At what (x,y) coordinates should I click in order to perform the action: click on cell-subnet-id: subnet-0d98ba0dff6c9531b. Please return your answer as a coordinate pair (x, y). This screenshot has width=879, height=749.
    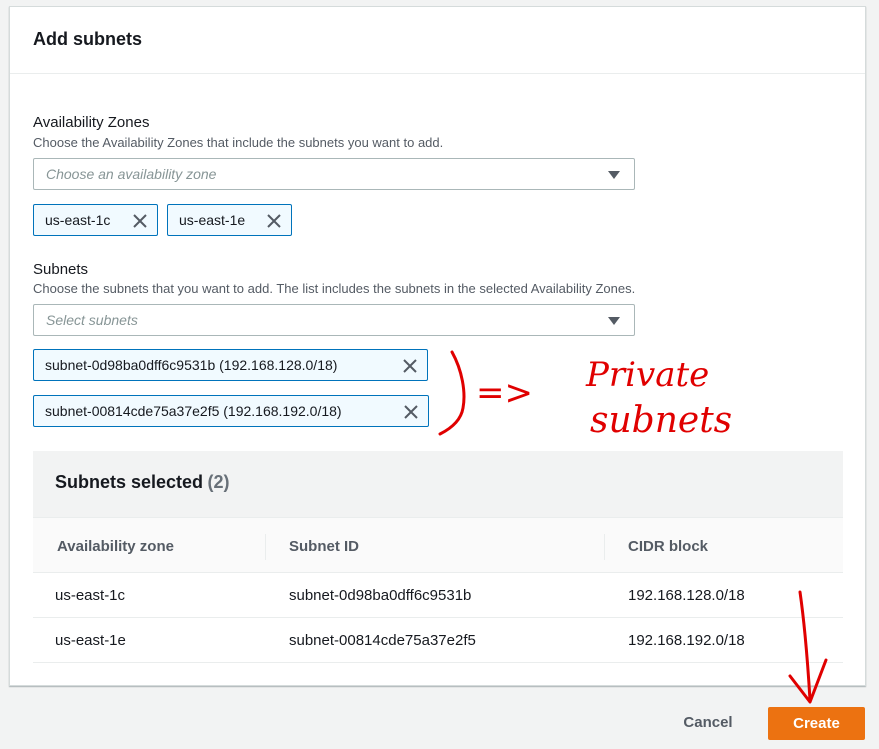
    Looking at the image, I should click on (380, 595).